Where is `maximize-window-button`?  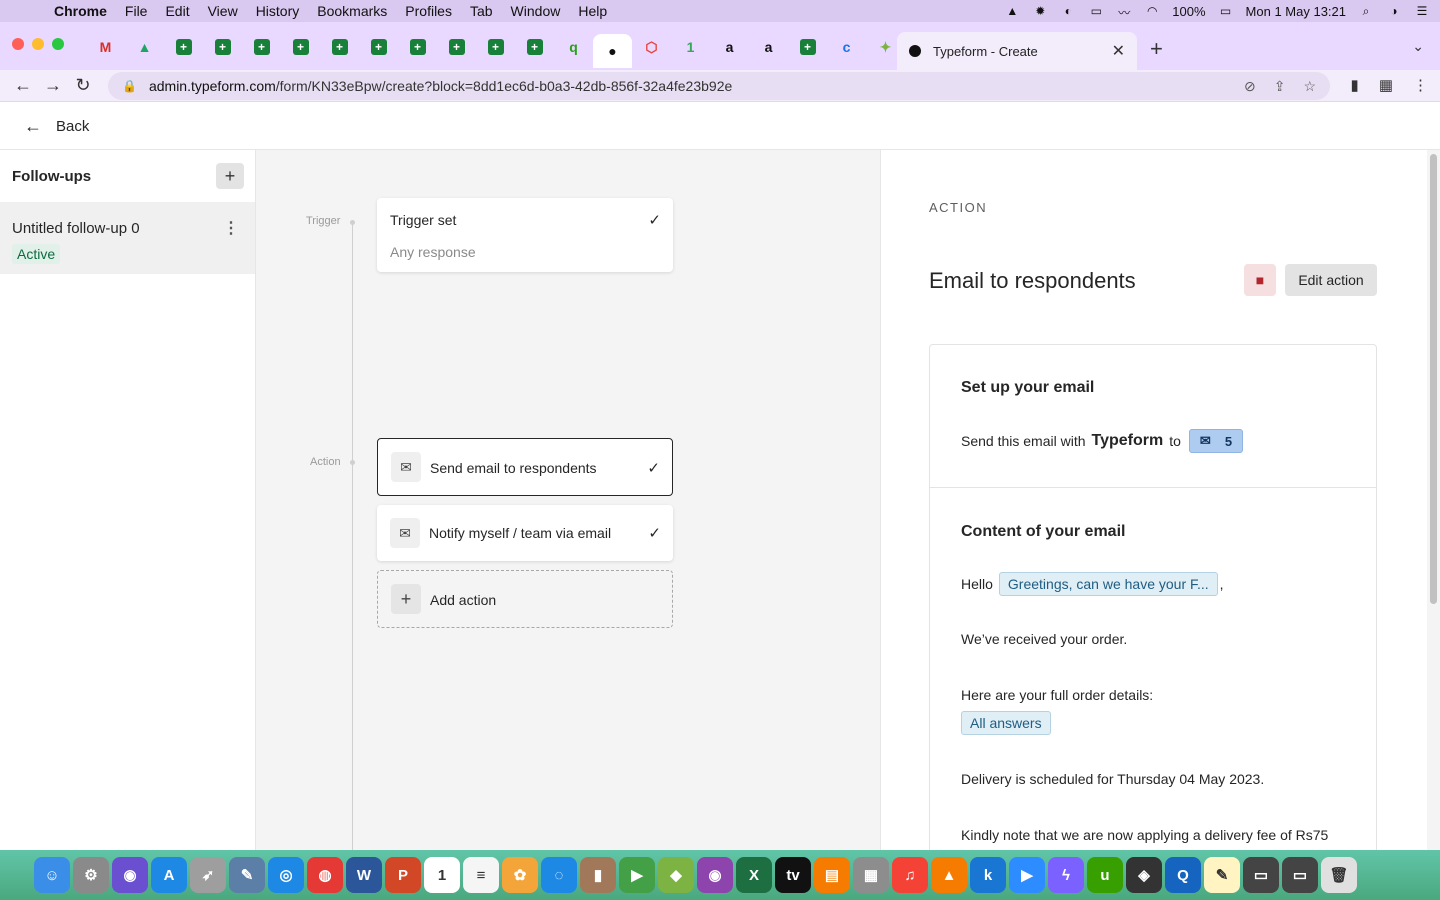
maximize-window-button is located at coordinates (58, 44).